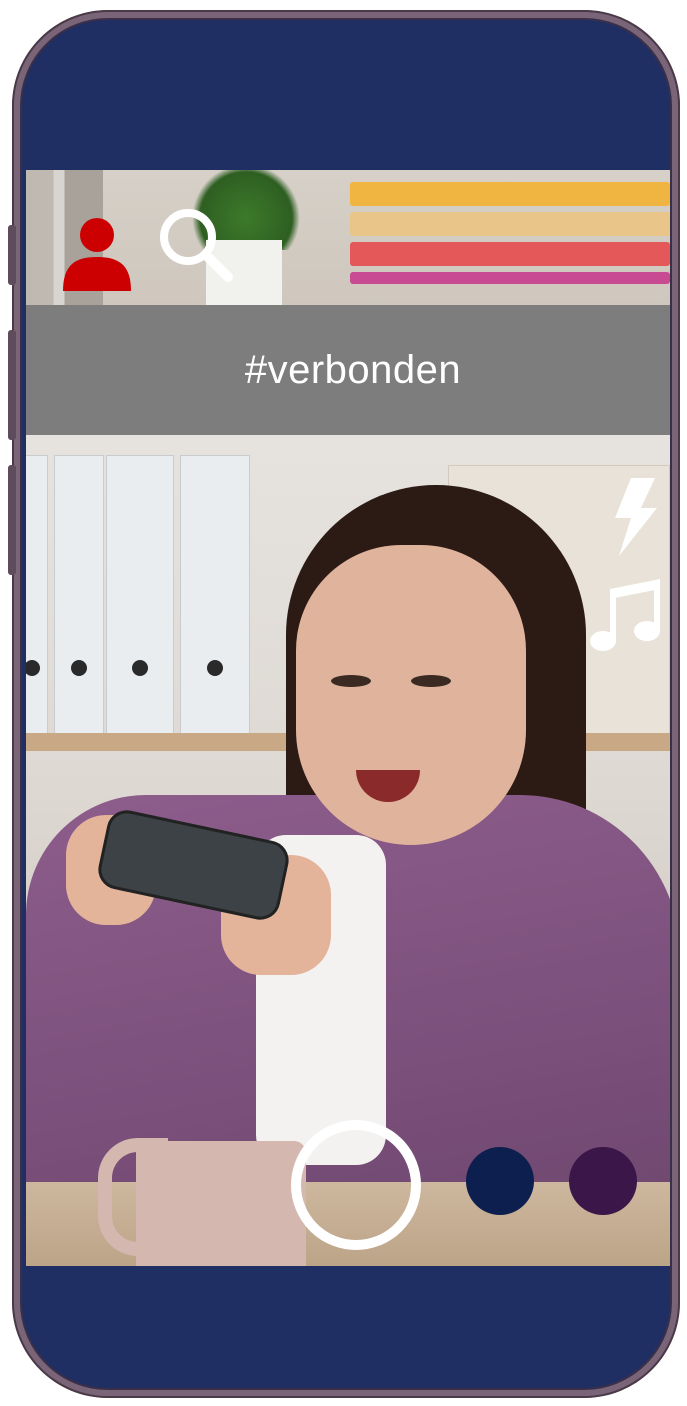 The width and height of the screenshot is (687, 1406). Describe the element at coordinates (636, 517) in the screenshot. I see `flash-icon` at that location.